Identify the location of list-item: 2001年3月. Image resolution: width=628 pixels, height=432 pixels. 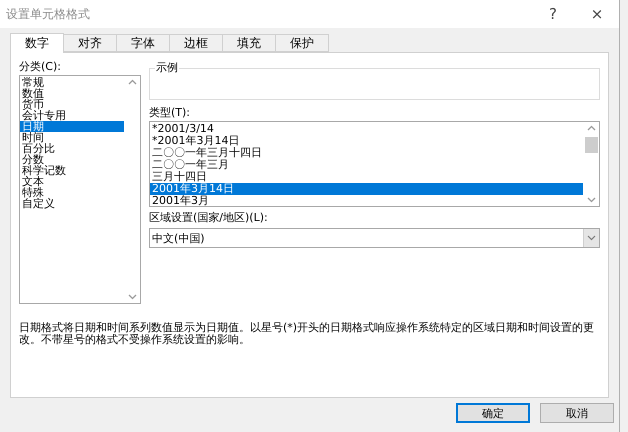
(366, 201).